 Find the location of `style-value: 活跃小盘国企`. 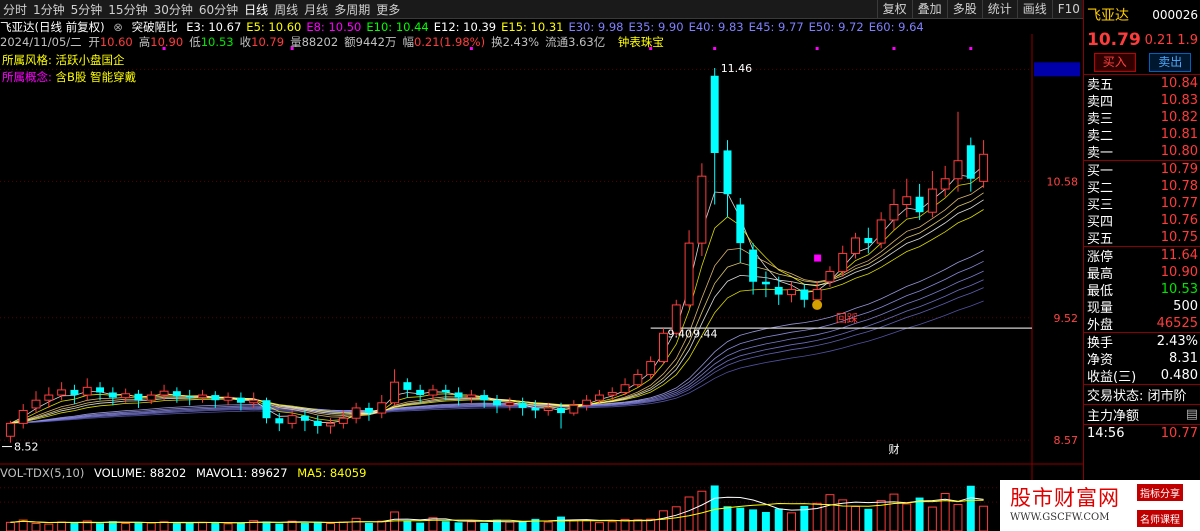

style-value: 活跃小盘国企 is located at coordinates (90, 60).